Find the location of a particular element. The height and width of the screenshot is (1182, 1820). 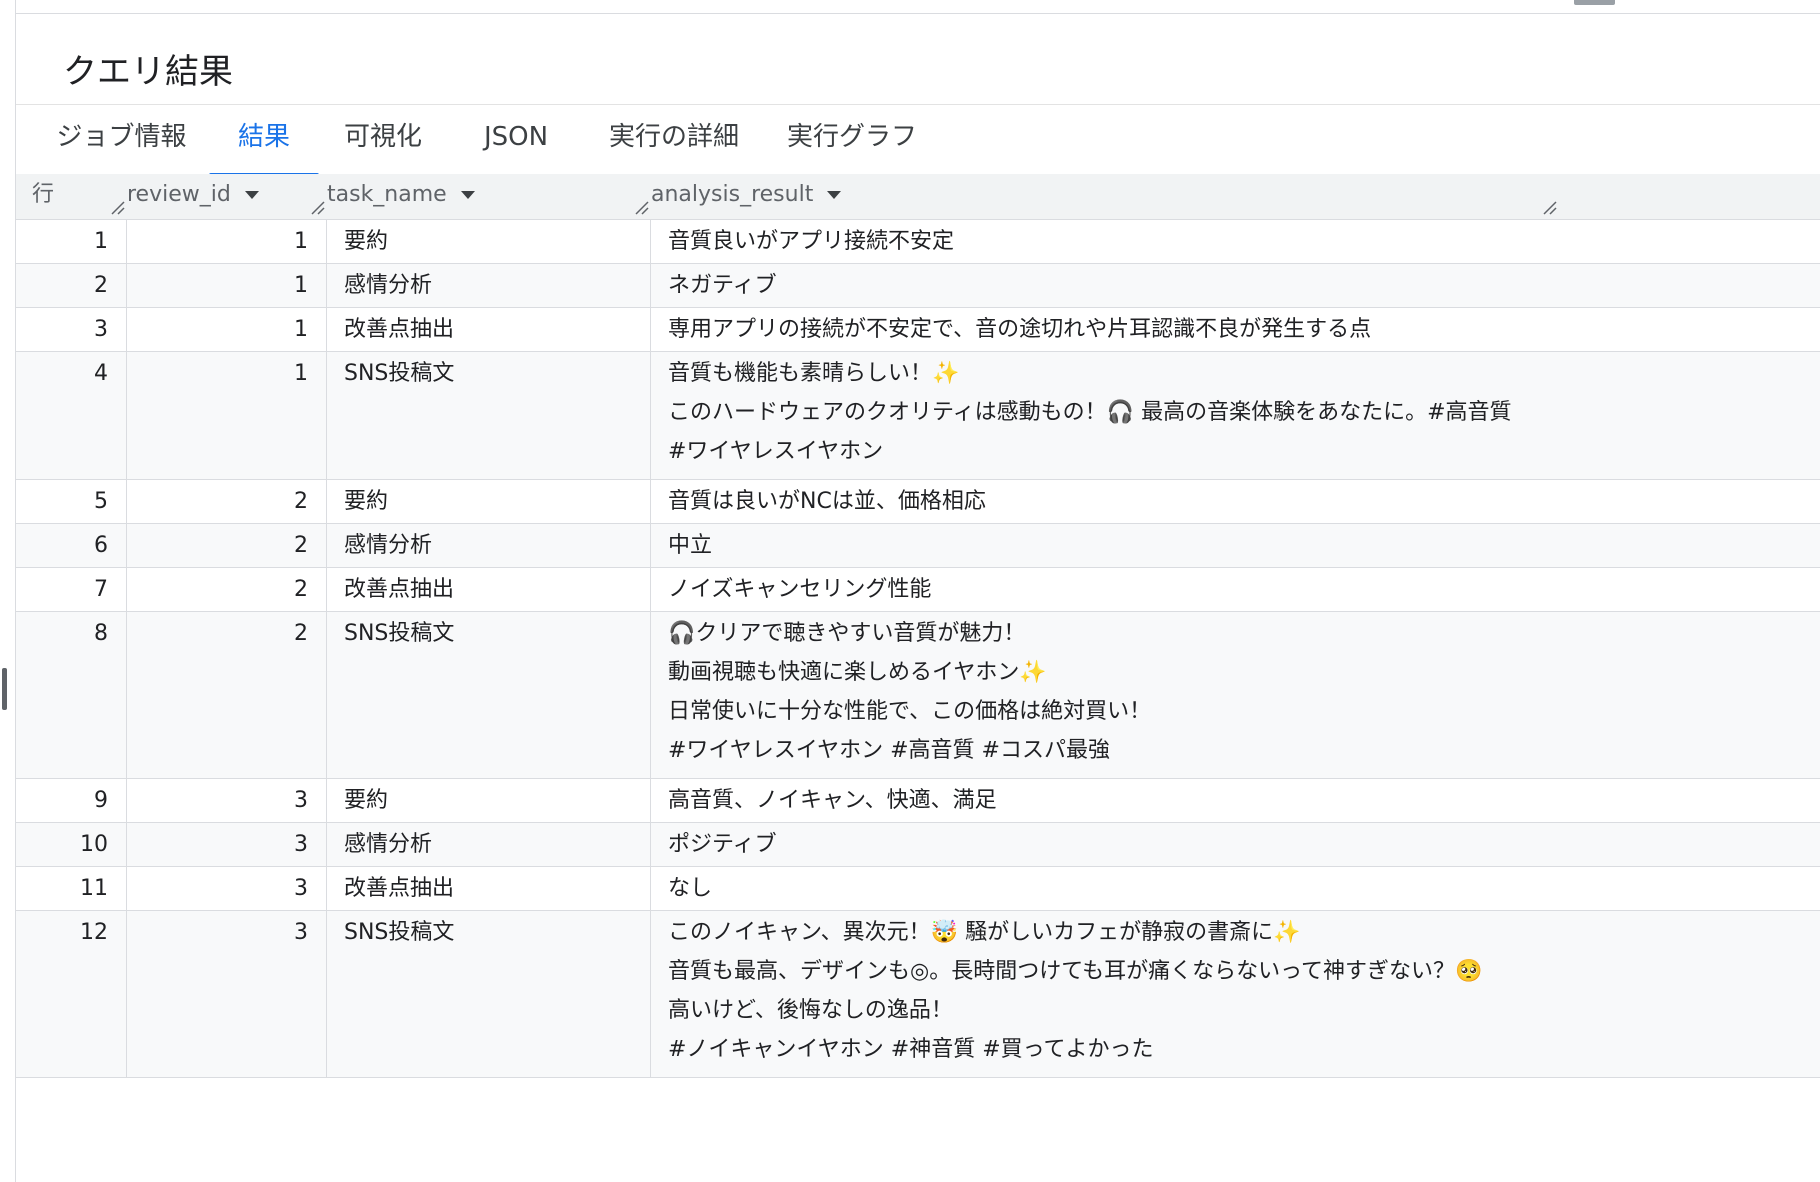

result-text-line: #ワイヤレスイヤホン is located at coordinates (776, 451).